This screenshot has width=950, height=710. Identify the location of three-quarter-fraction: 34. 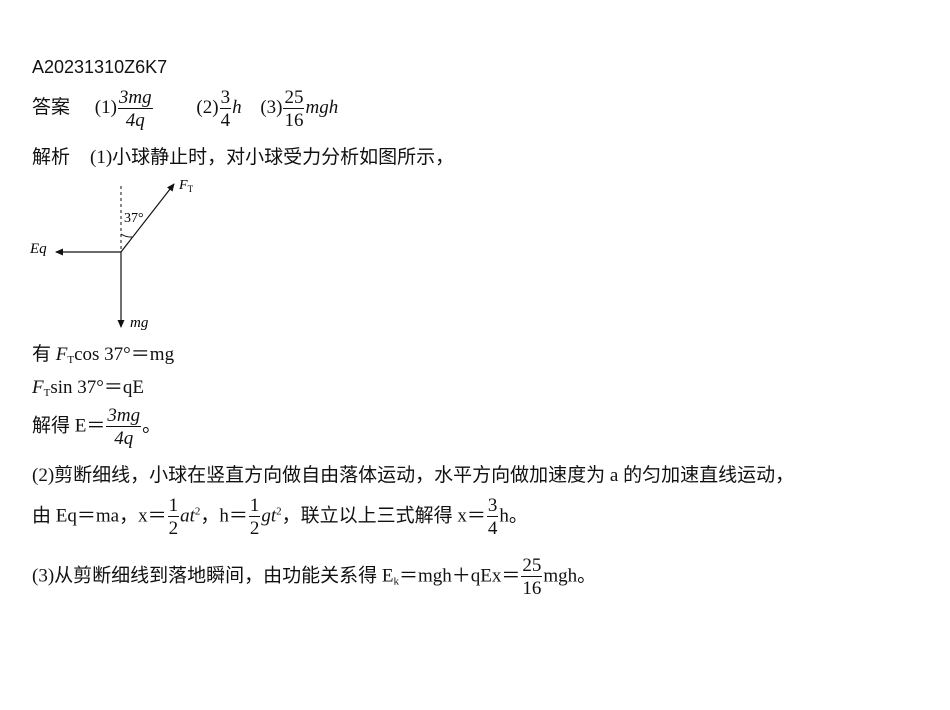
(492, 517).